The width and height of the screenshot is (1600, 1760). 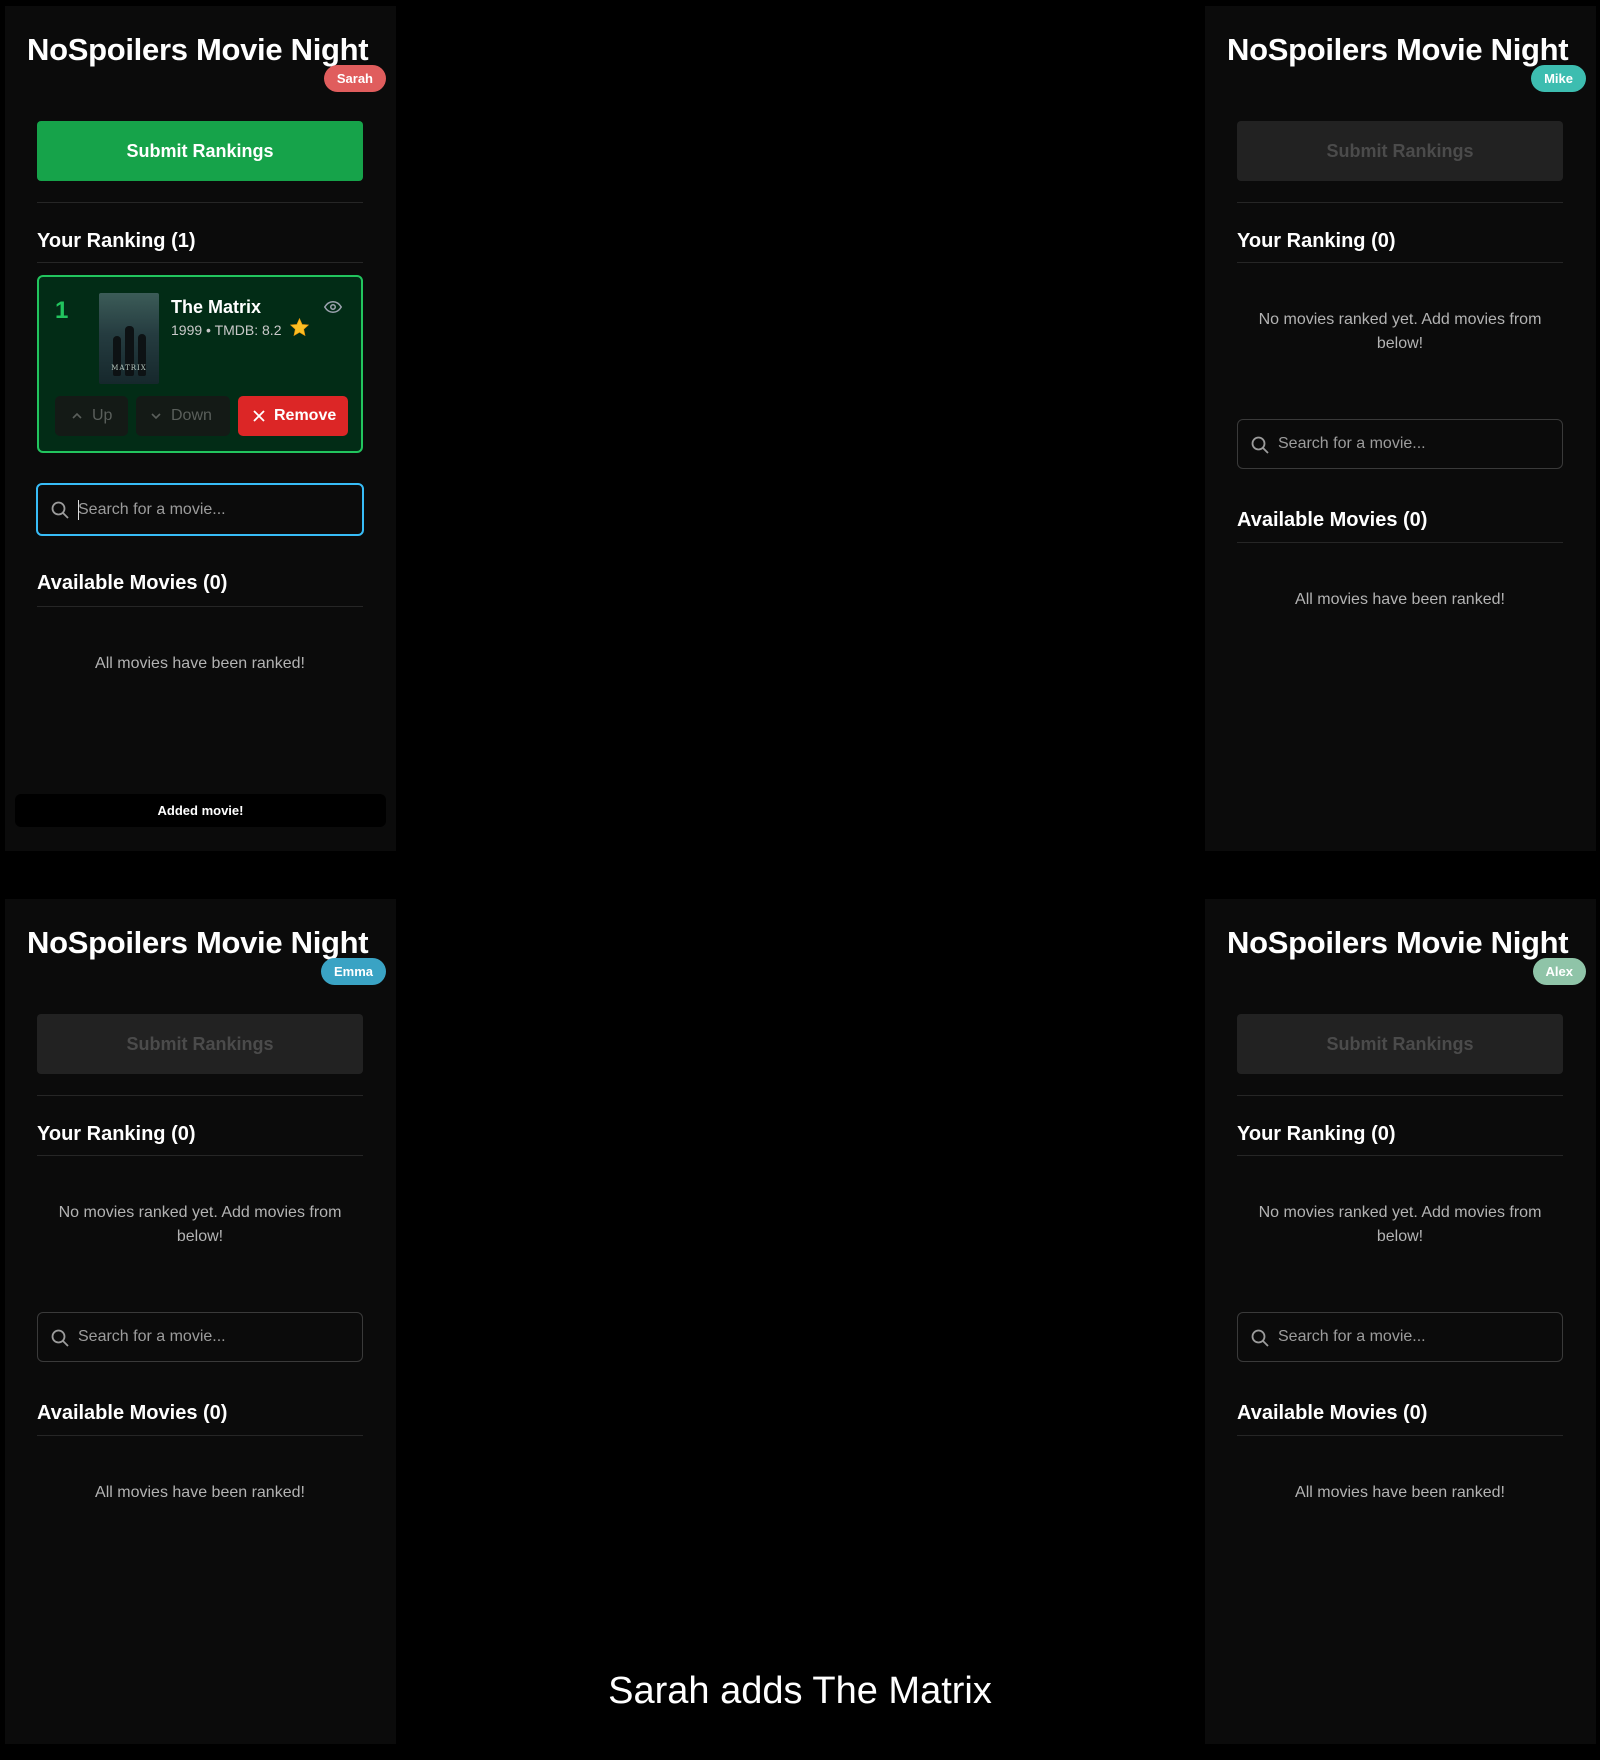 What do you see at coordinates (129, 368) in the screenshot?
I see `poster-title: MATRIX` at bounding box center [129, 368].